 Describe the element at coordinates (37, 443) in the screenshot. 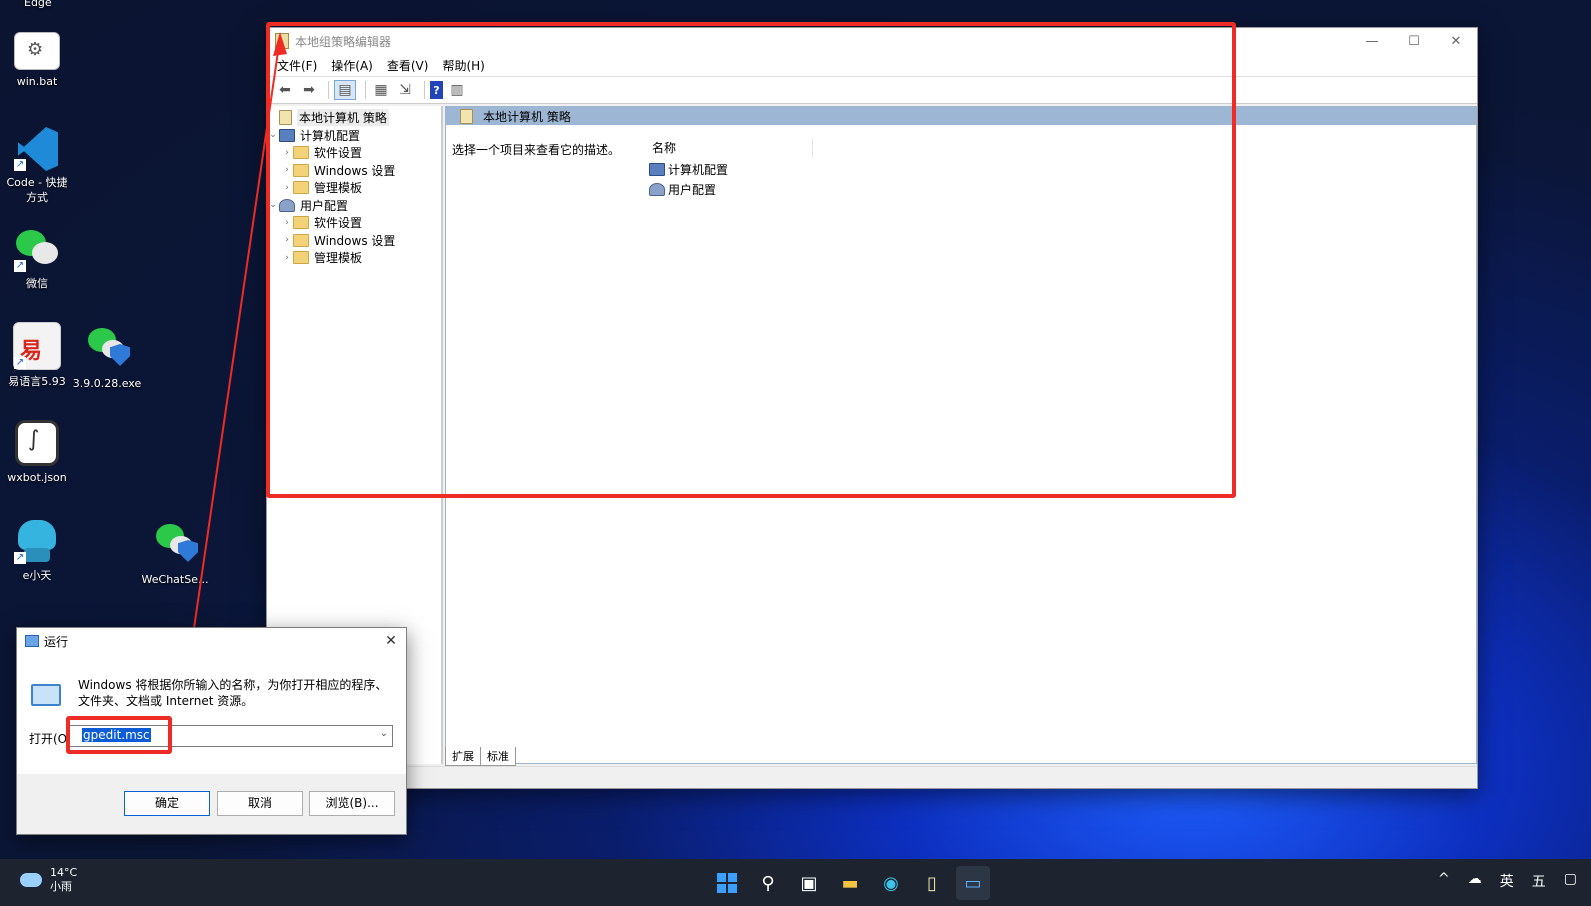

I see `json-file-icon: ∫` at that location.